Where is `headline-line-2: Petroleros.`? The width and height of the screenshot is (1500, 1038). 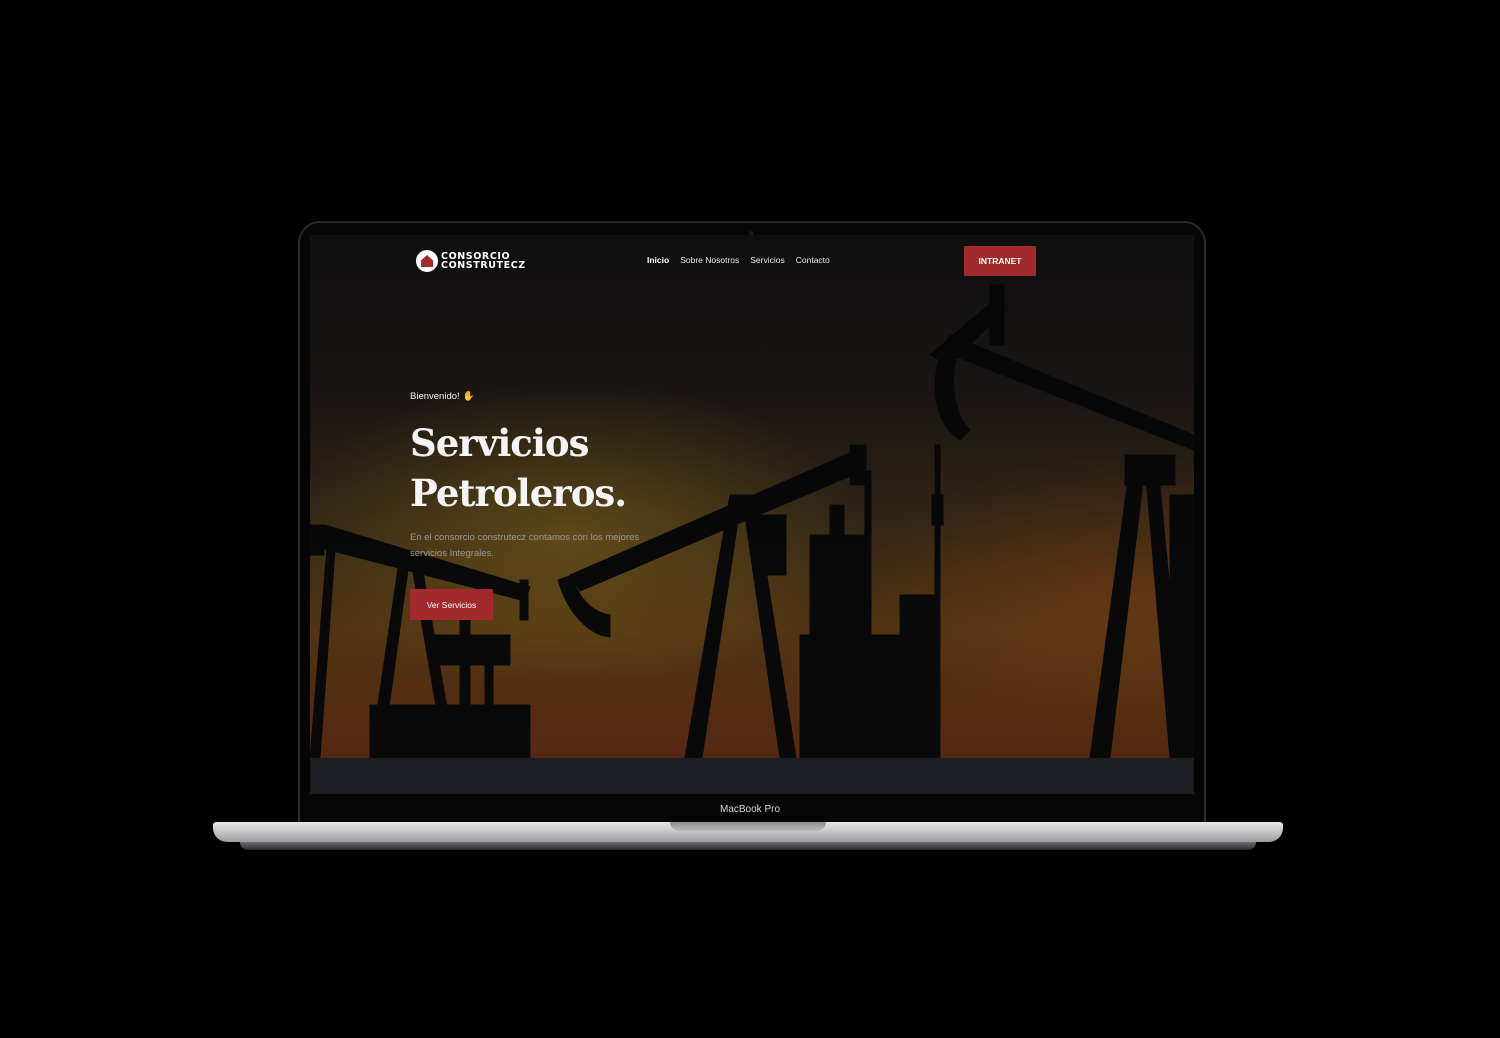
headline-line-2: Petroleros. is located at coordinates (518, 493).